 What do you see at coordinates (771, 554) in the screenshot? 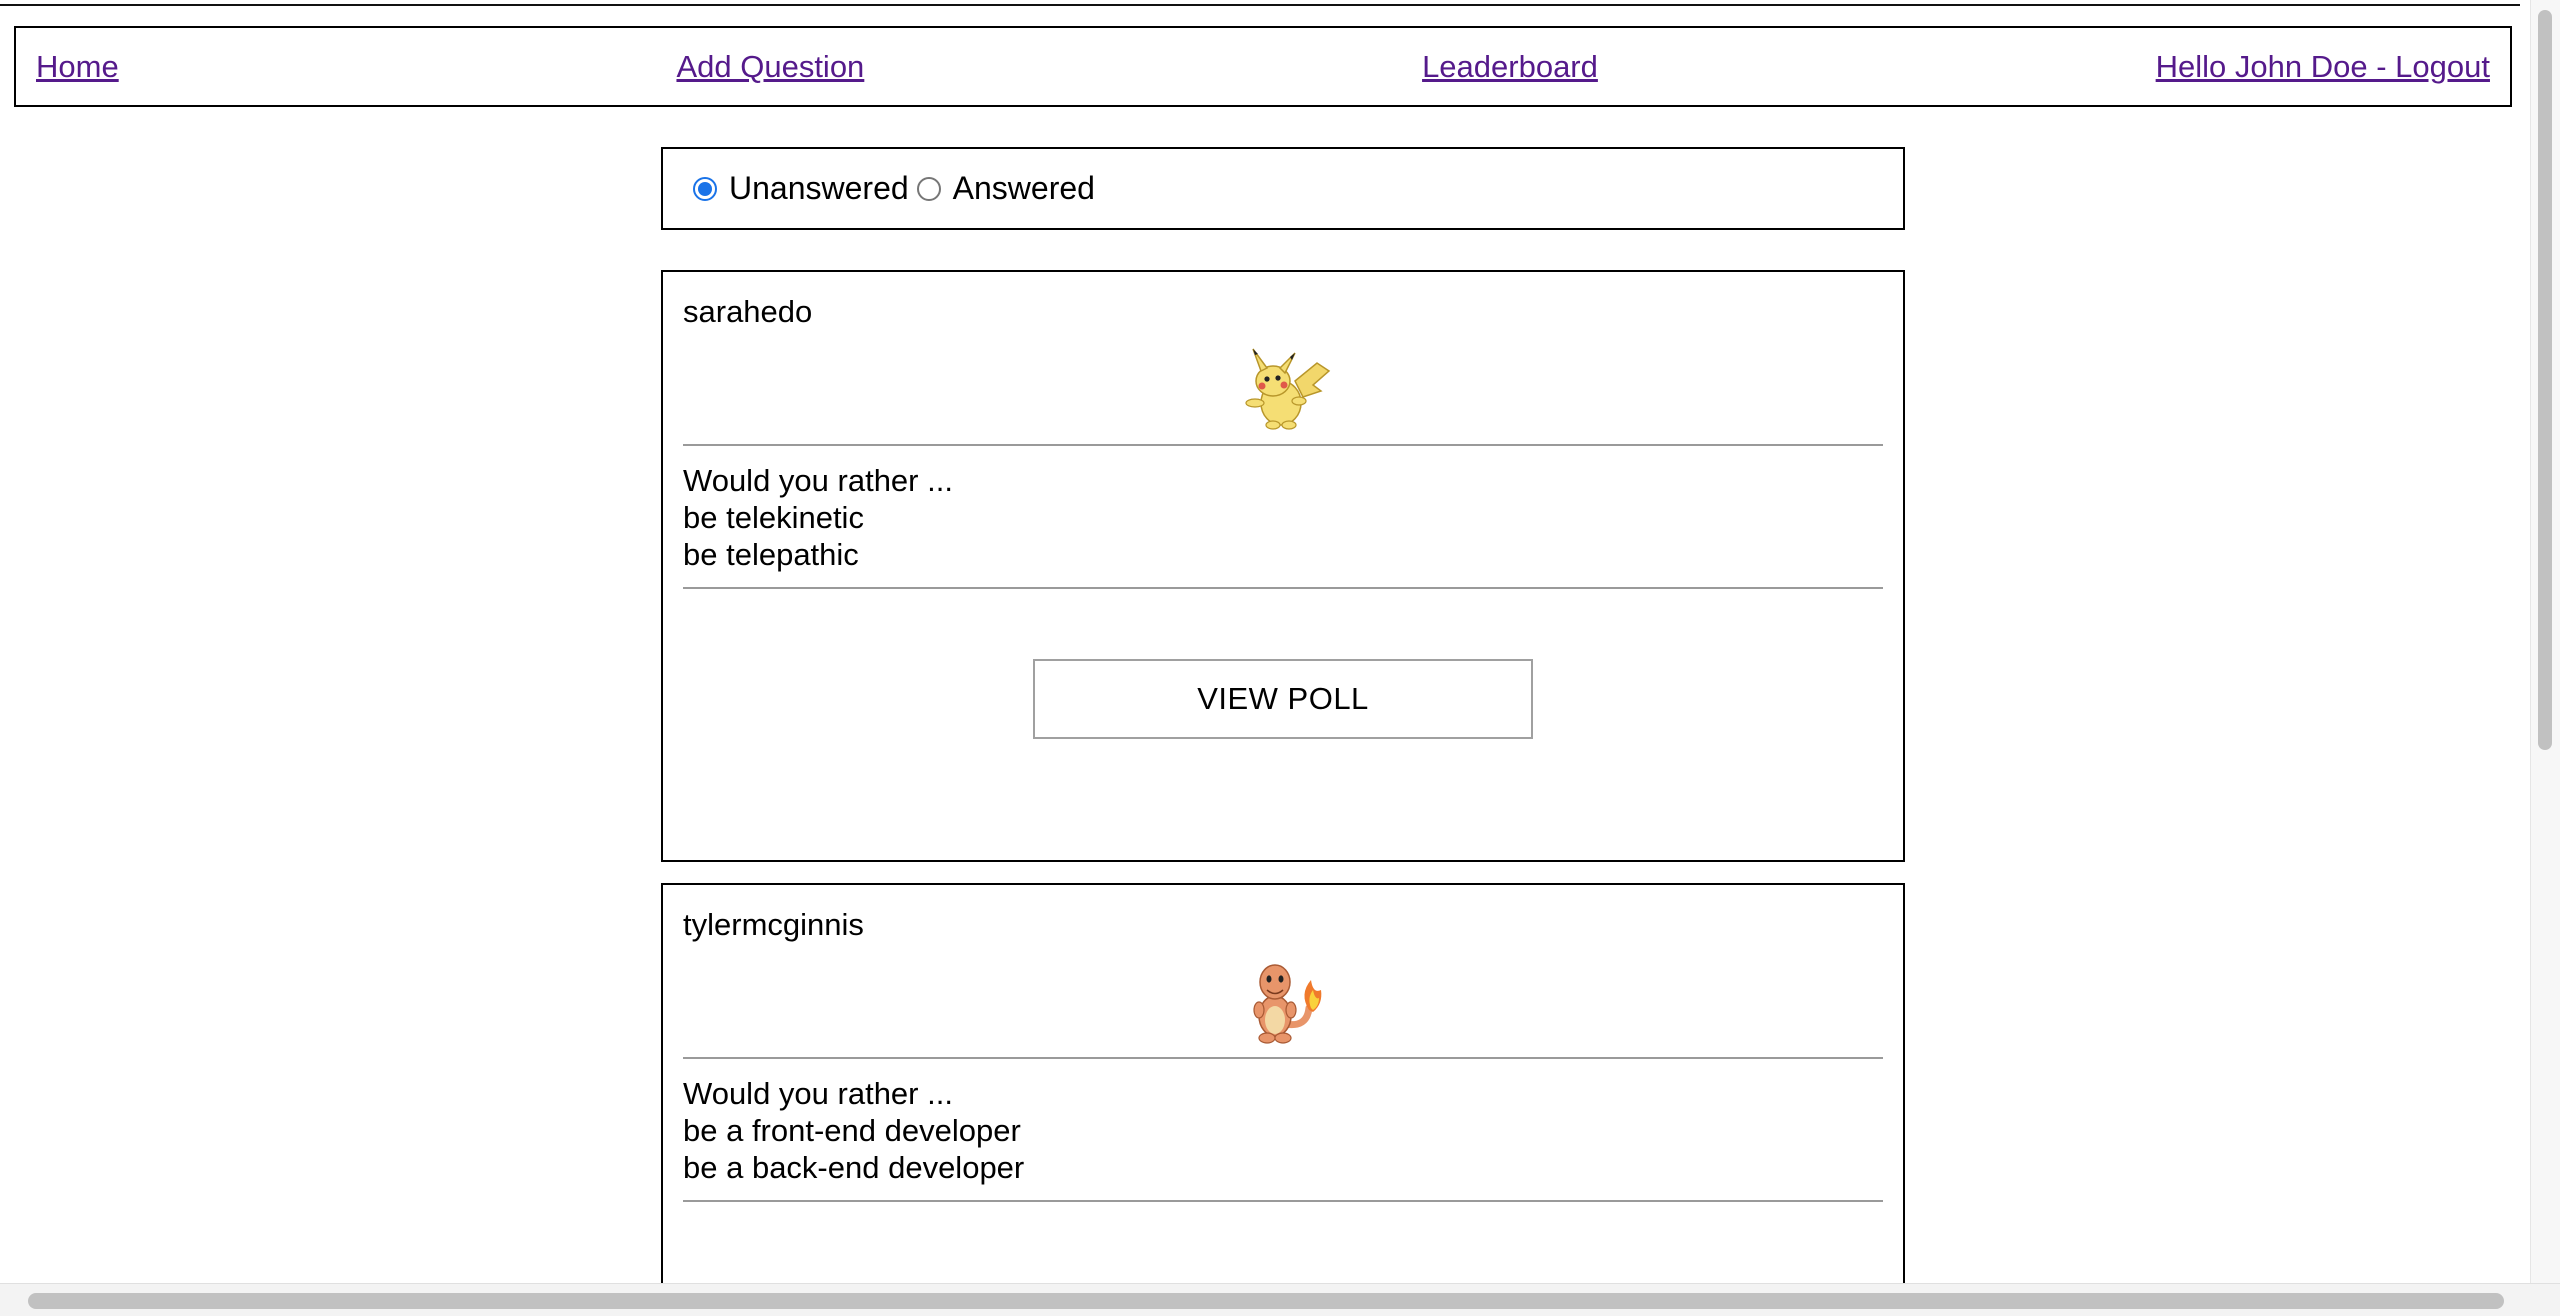
I see `question-option-two: be telepathic` at bounding box center [771, 554].